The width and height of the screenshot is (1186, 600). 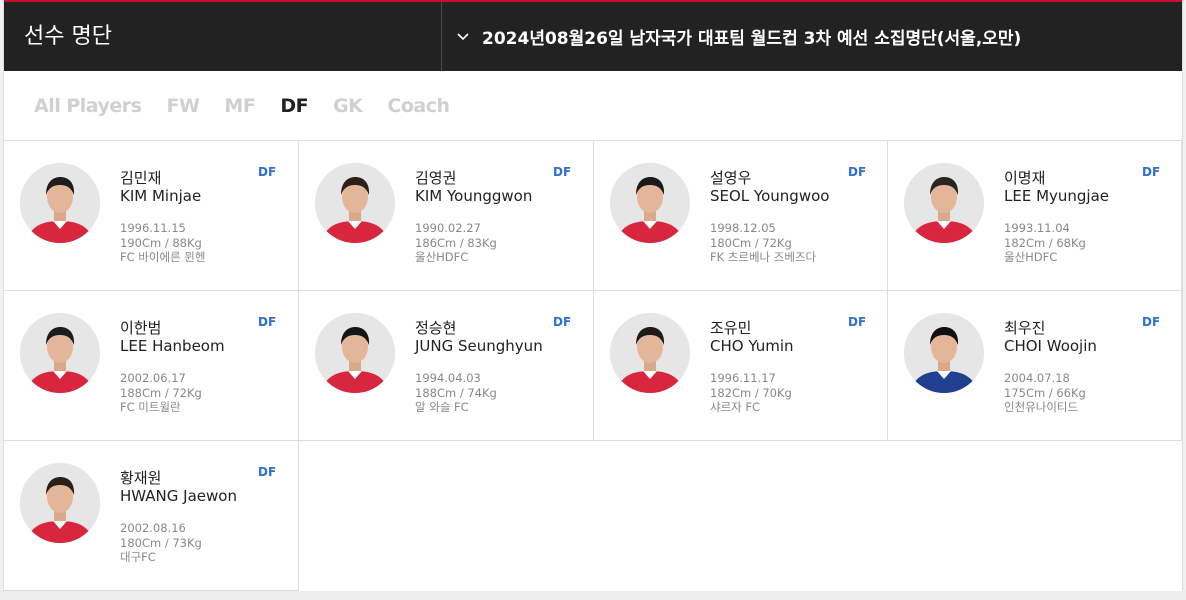 I want to click on player-name-korean: 황재원, so click(x=141, y=478).